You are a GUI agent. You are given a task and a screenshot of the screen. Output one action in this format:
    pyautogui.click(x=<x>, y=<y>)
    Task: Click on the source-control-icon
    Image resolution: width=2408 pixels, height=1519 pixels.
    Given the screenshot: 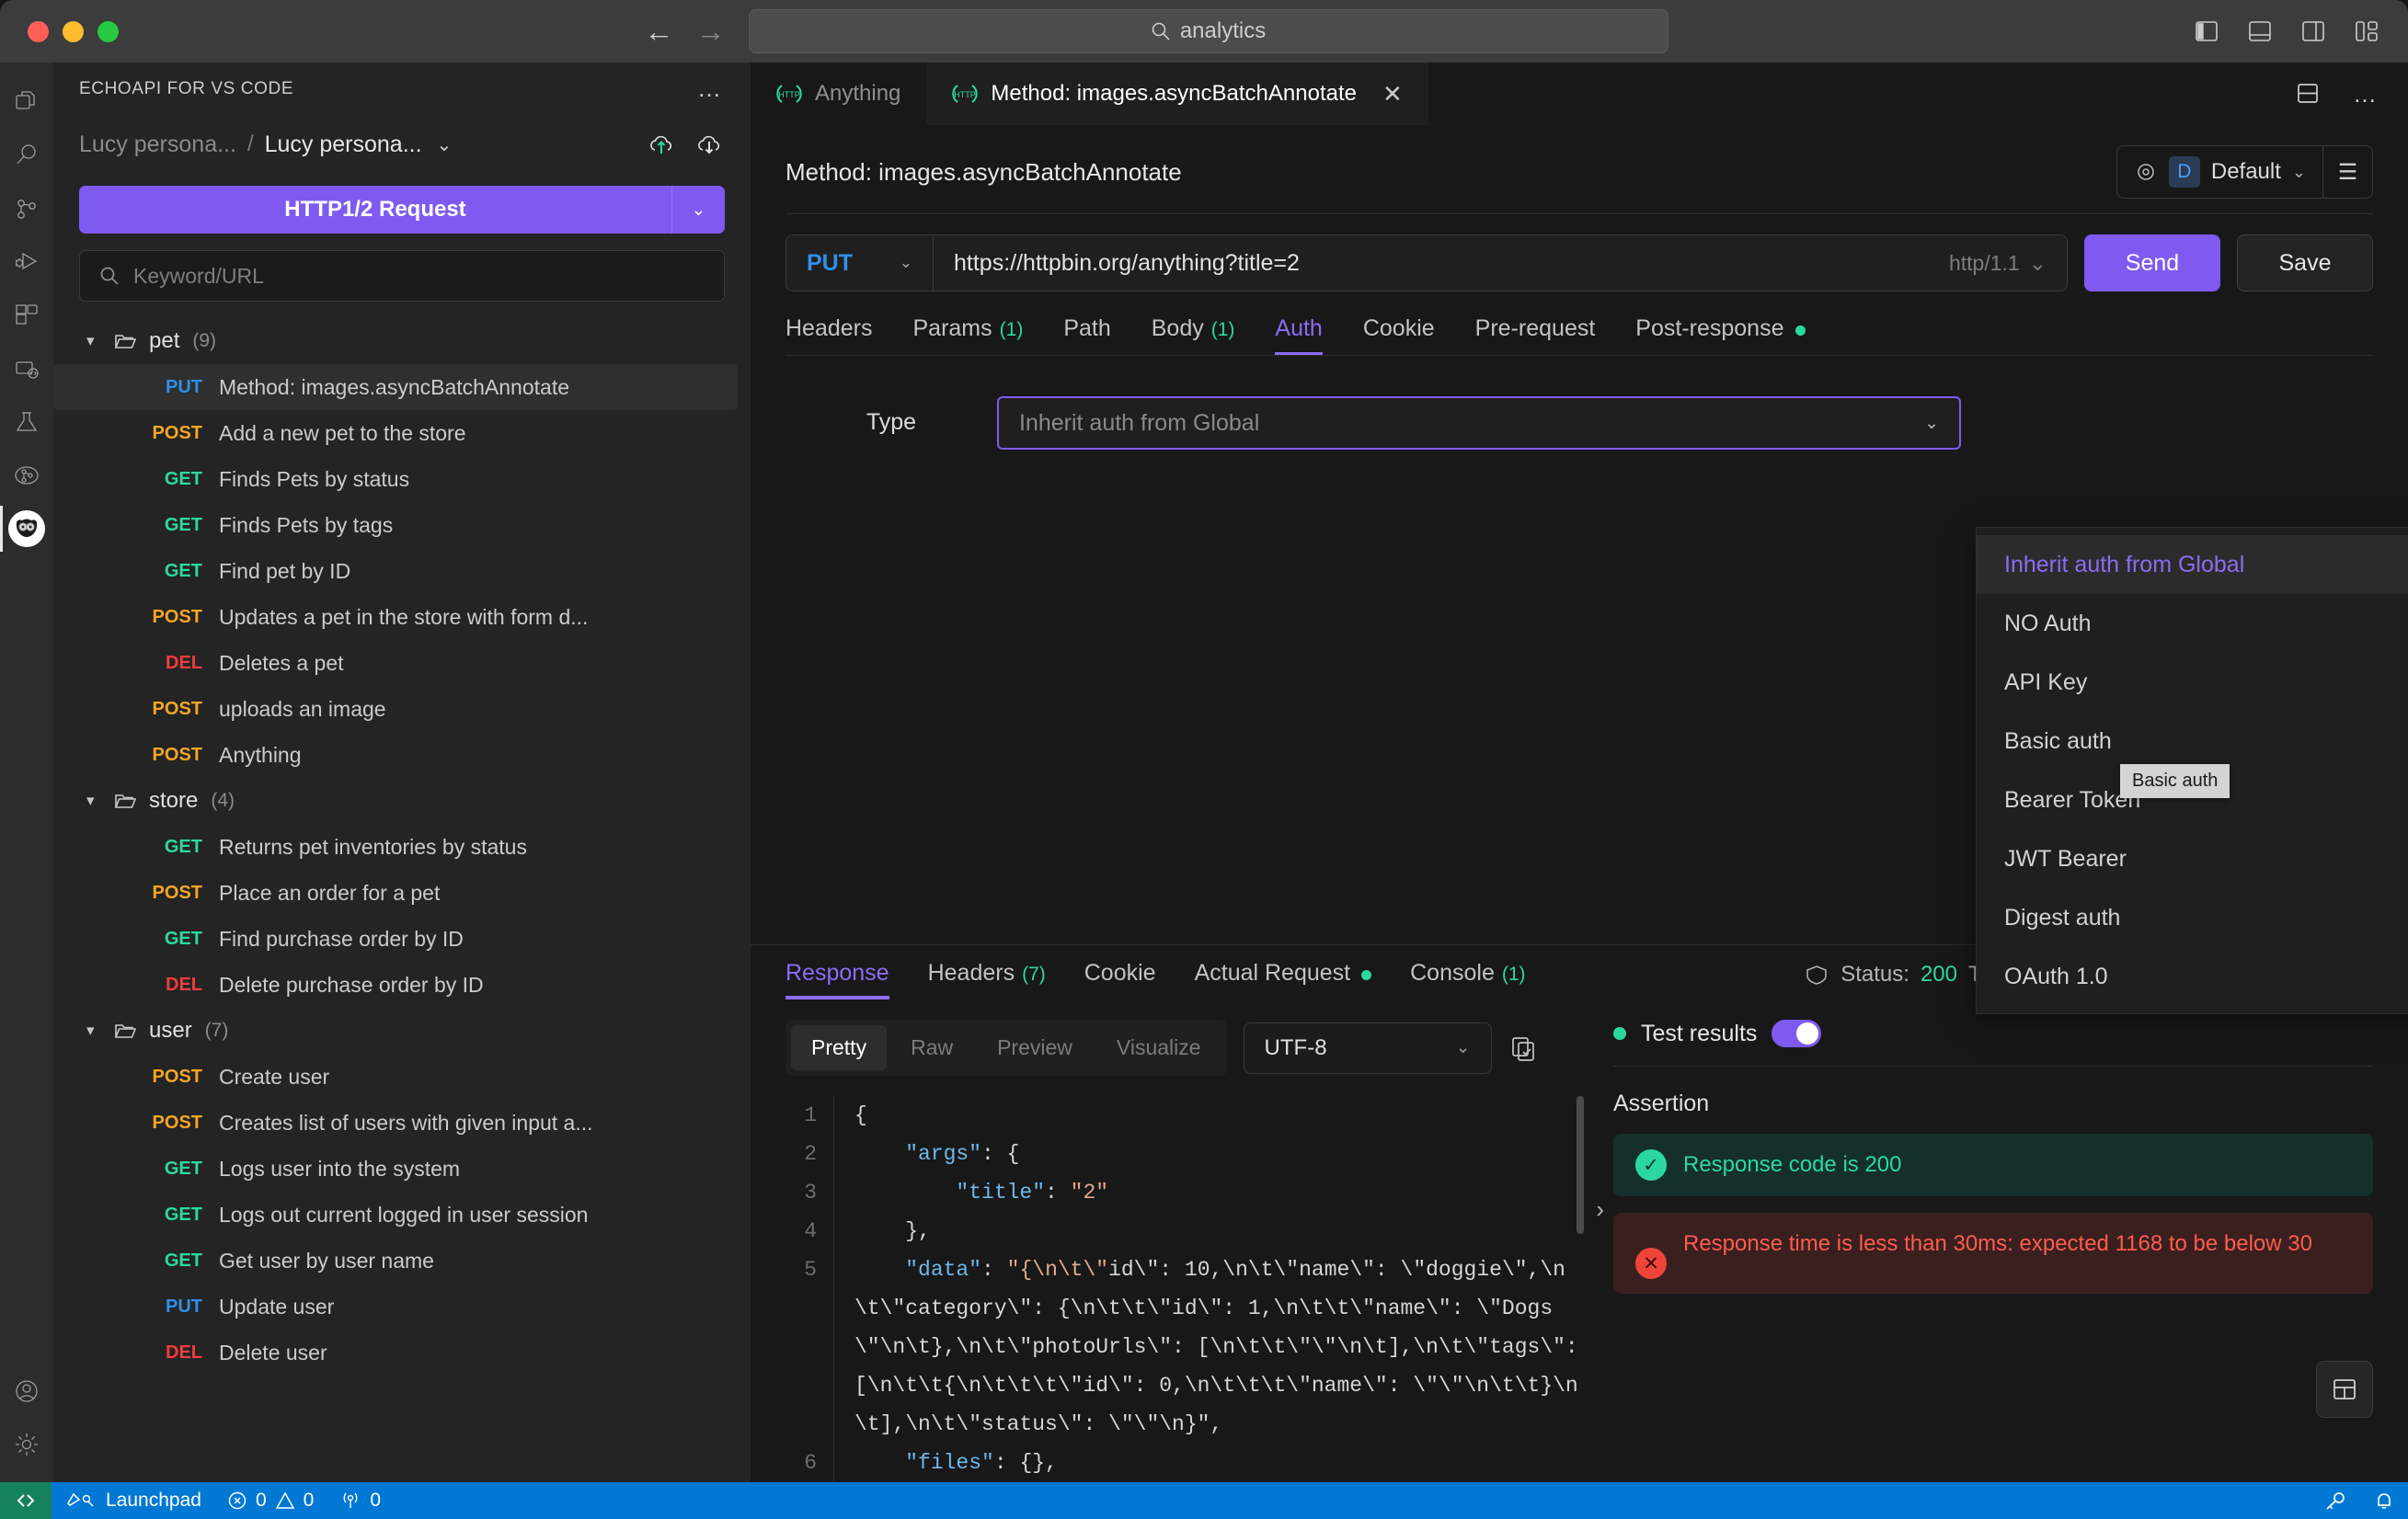 What is the action you would take?
    pyautogui.click(x=26, y=208)
    